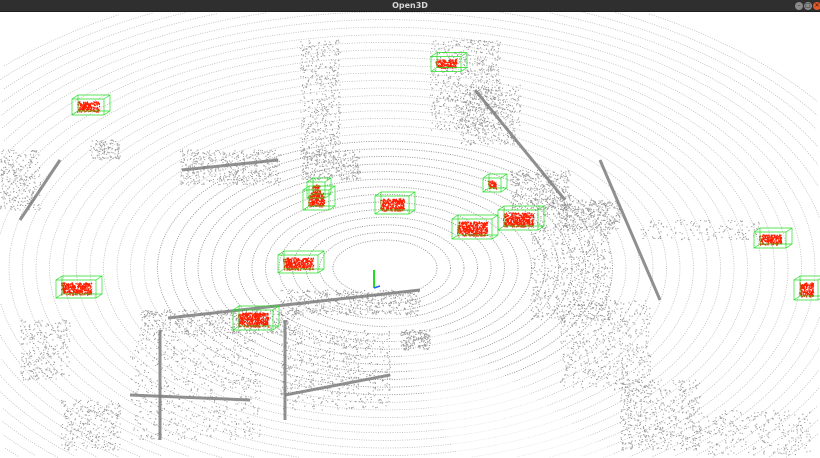 The image size is (820, 458). What do you see at coordinates (816, 6) in the screenshot?
I see `close-button: ✕` at bounding box center [816, 6].